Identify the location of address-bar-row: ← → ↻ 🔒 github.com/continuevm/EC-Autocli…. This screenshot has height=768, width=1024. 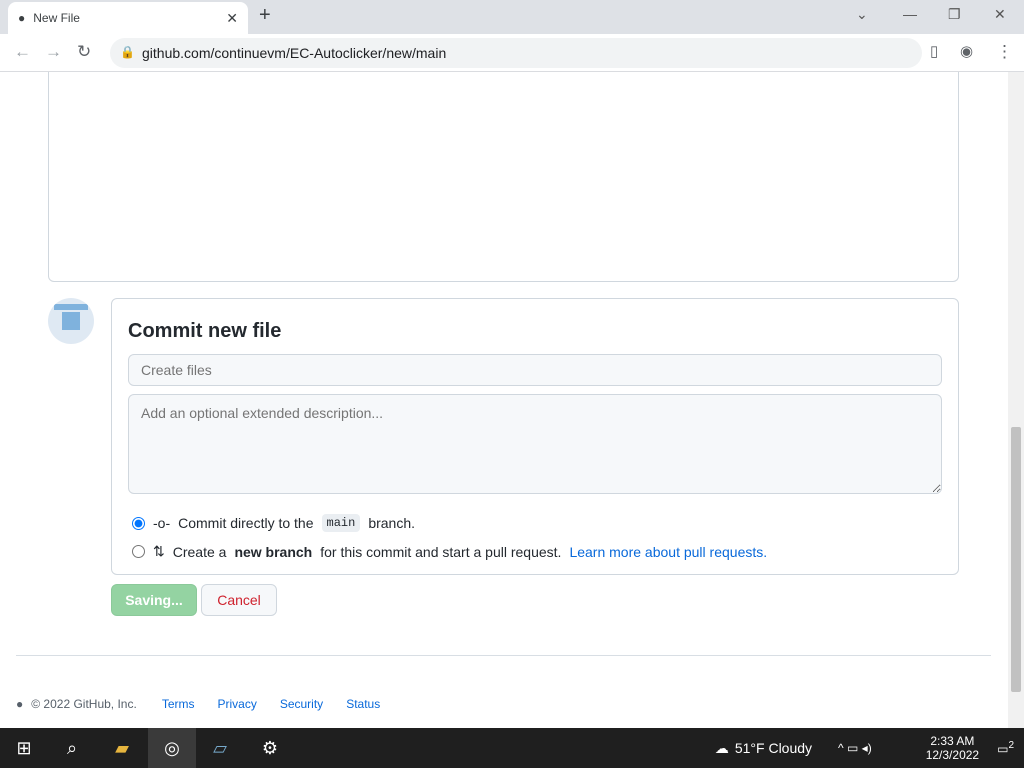
(512, 53).